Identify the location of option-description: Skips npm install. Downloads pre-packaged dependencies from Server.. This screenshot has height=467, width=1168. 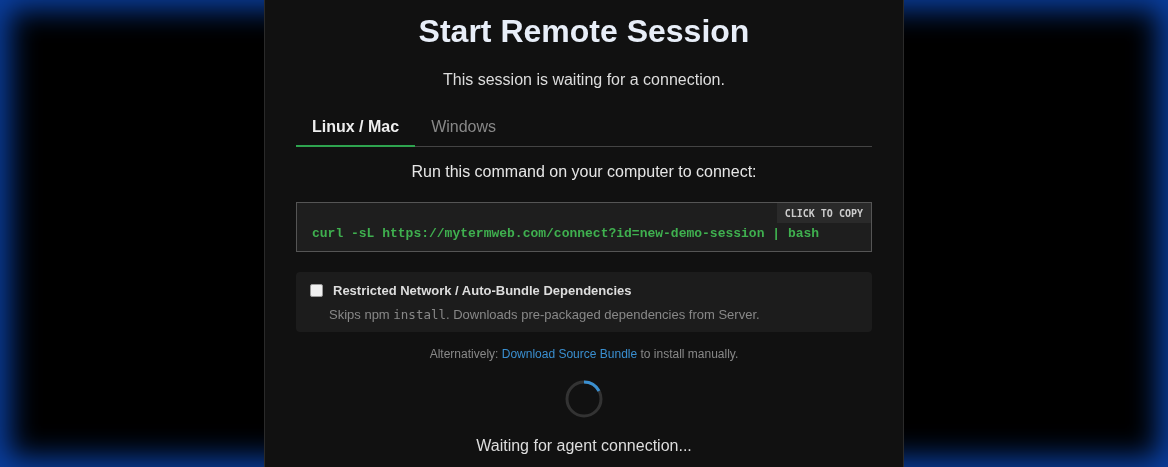
(545, 314).